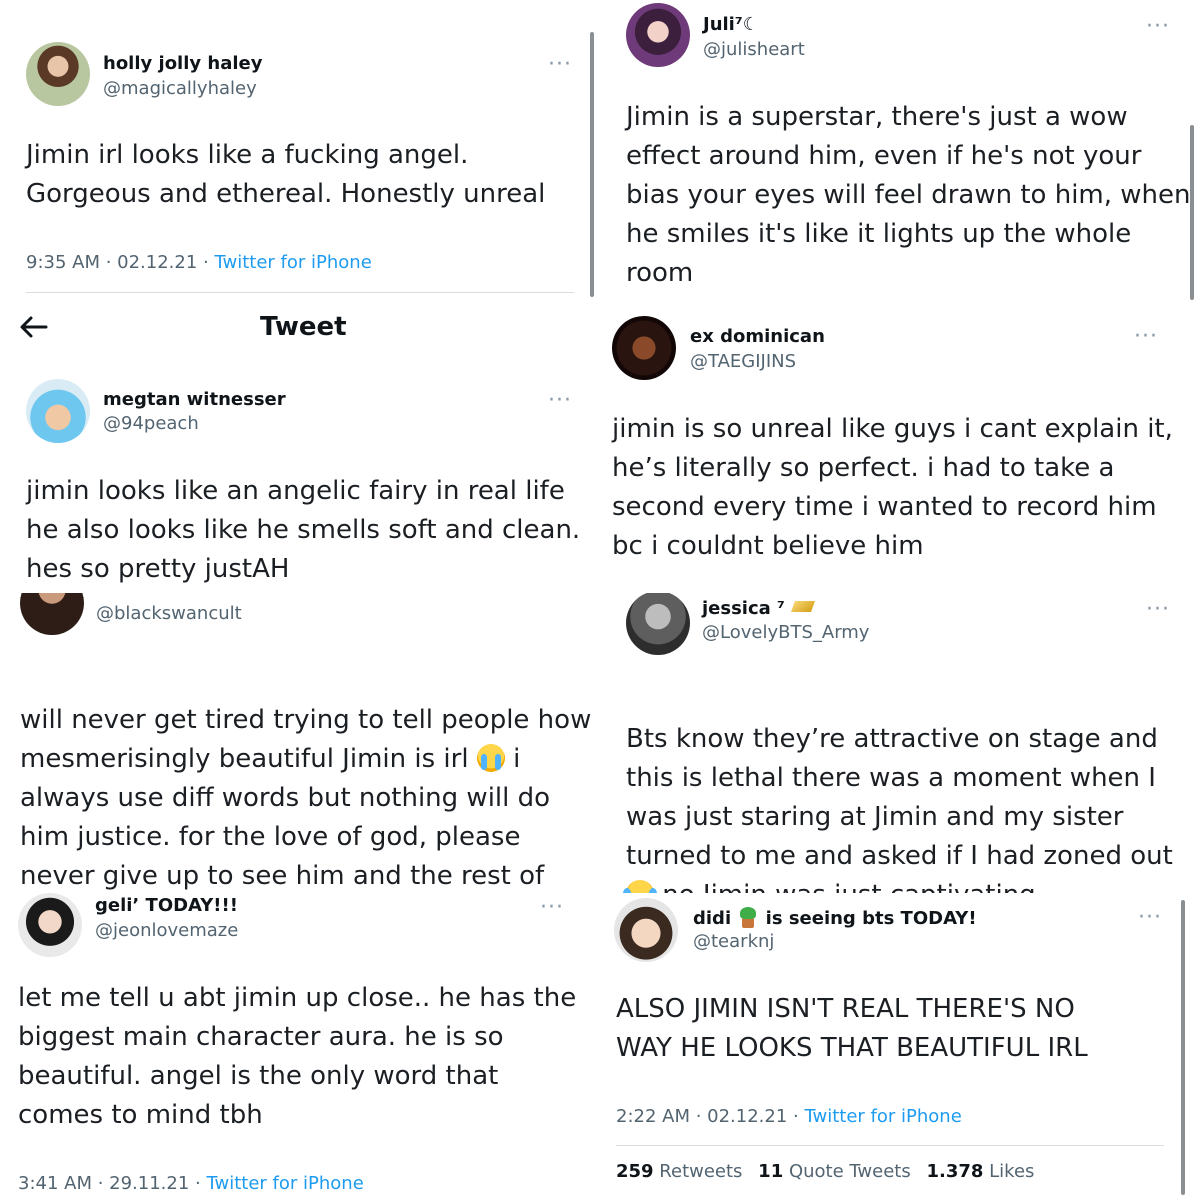 The height and width of the screenshot is (1200, 1200). I want to click on display-name: megtan witnesser, so click(194, 399).